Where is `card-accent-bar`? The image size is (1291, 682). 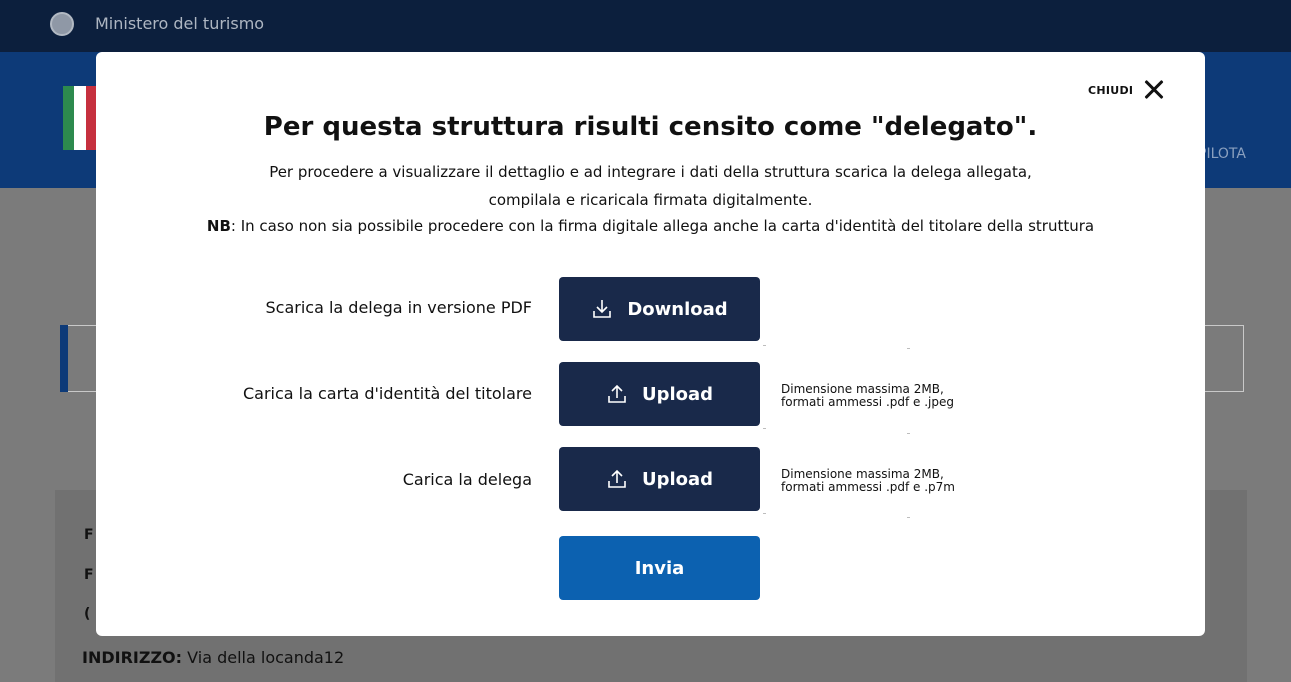 card-accent-bar is located at coordinates (64, 358).